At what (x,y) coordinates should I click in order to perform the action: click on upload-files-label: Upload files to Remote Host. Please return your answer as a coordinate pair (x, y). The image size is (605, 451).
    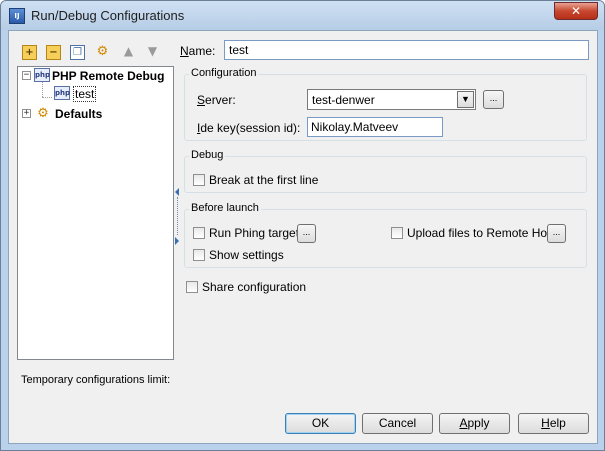
    Looking at the image, I should click on (481, 233).